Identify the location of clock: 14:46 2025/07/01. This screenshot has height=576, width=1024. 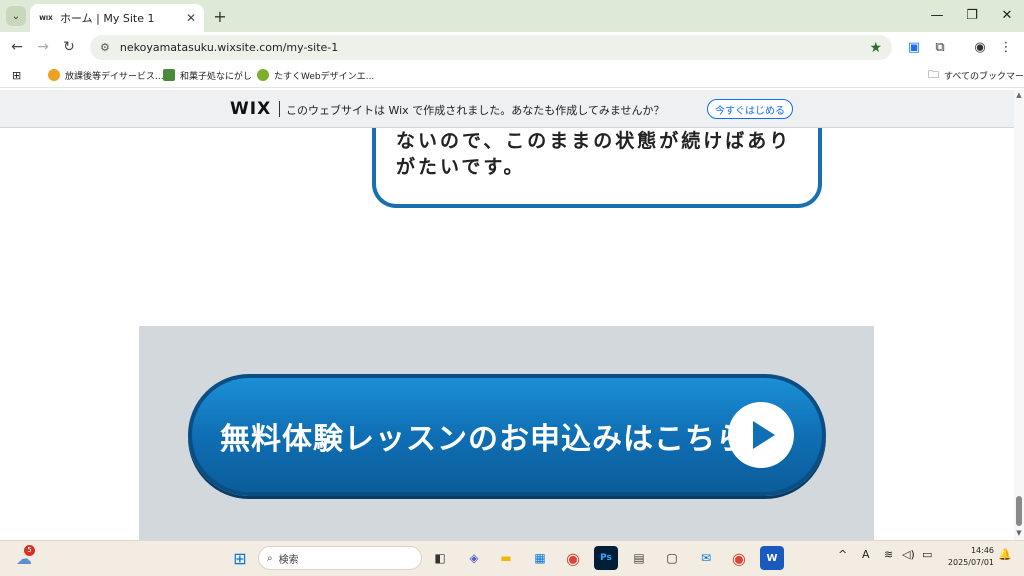
(966, 557).